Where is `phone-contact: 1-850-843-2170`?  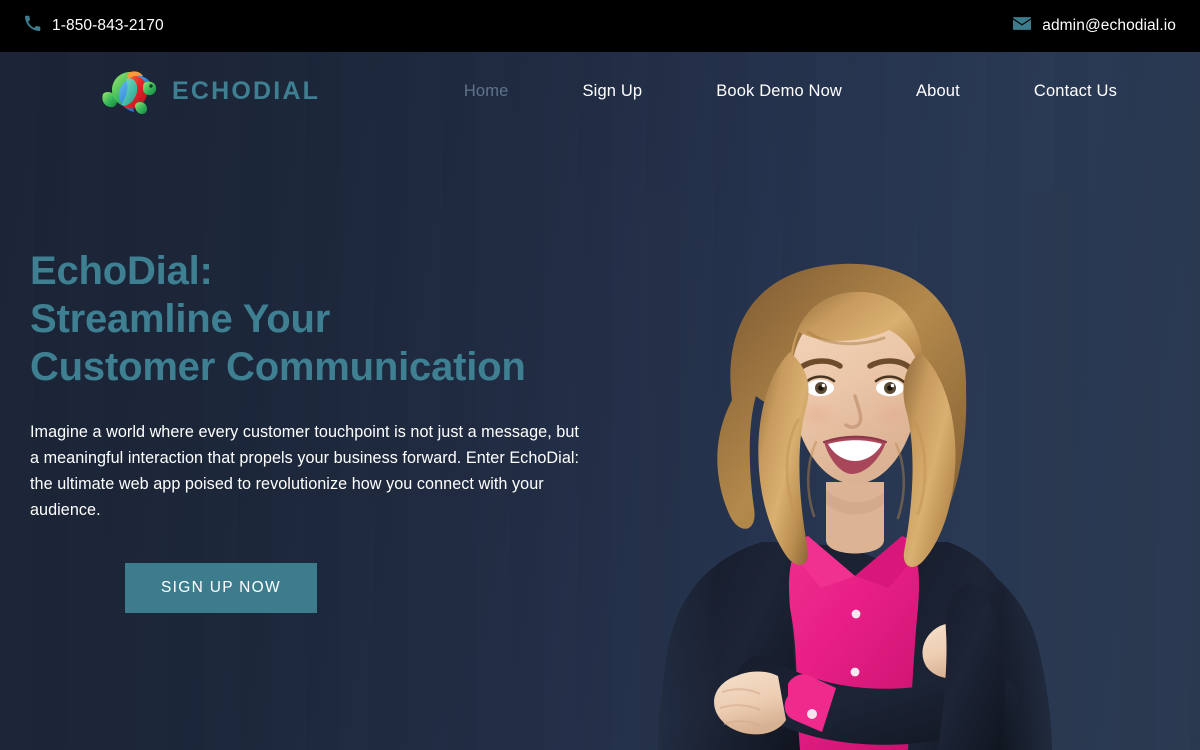 phone-contact: 1-850-843-2170 is located at coordinates (94, 26).